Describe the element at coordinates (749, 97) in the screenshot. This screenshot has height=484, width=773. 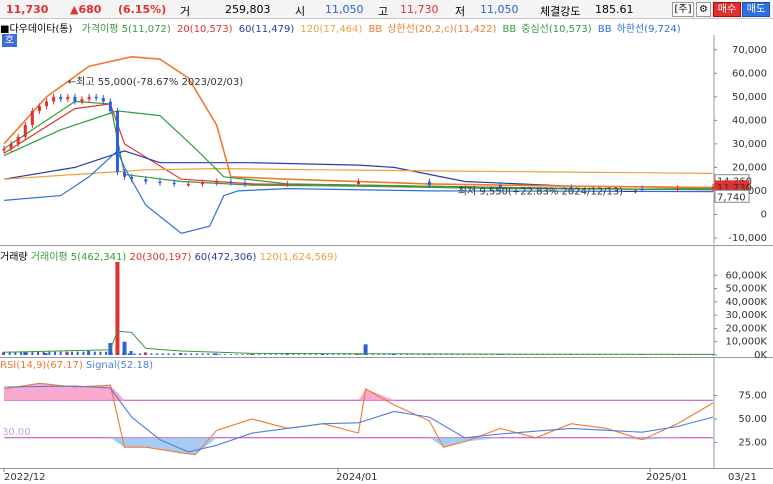
I see `price-tick-label: 50,000` at that location.